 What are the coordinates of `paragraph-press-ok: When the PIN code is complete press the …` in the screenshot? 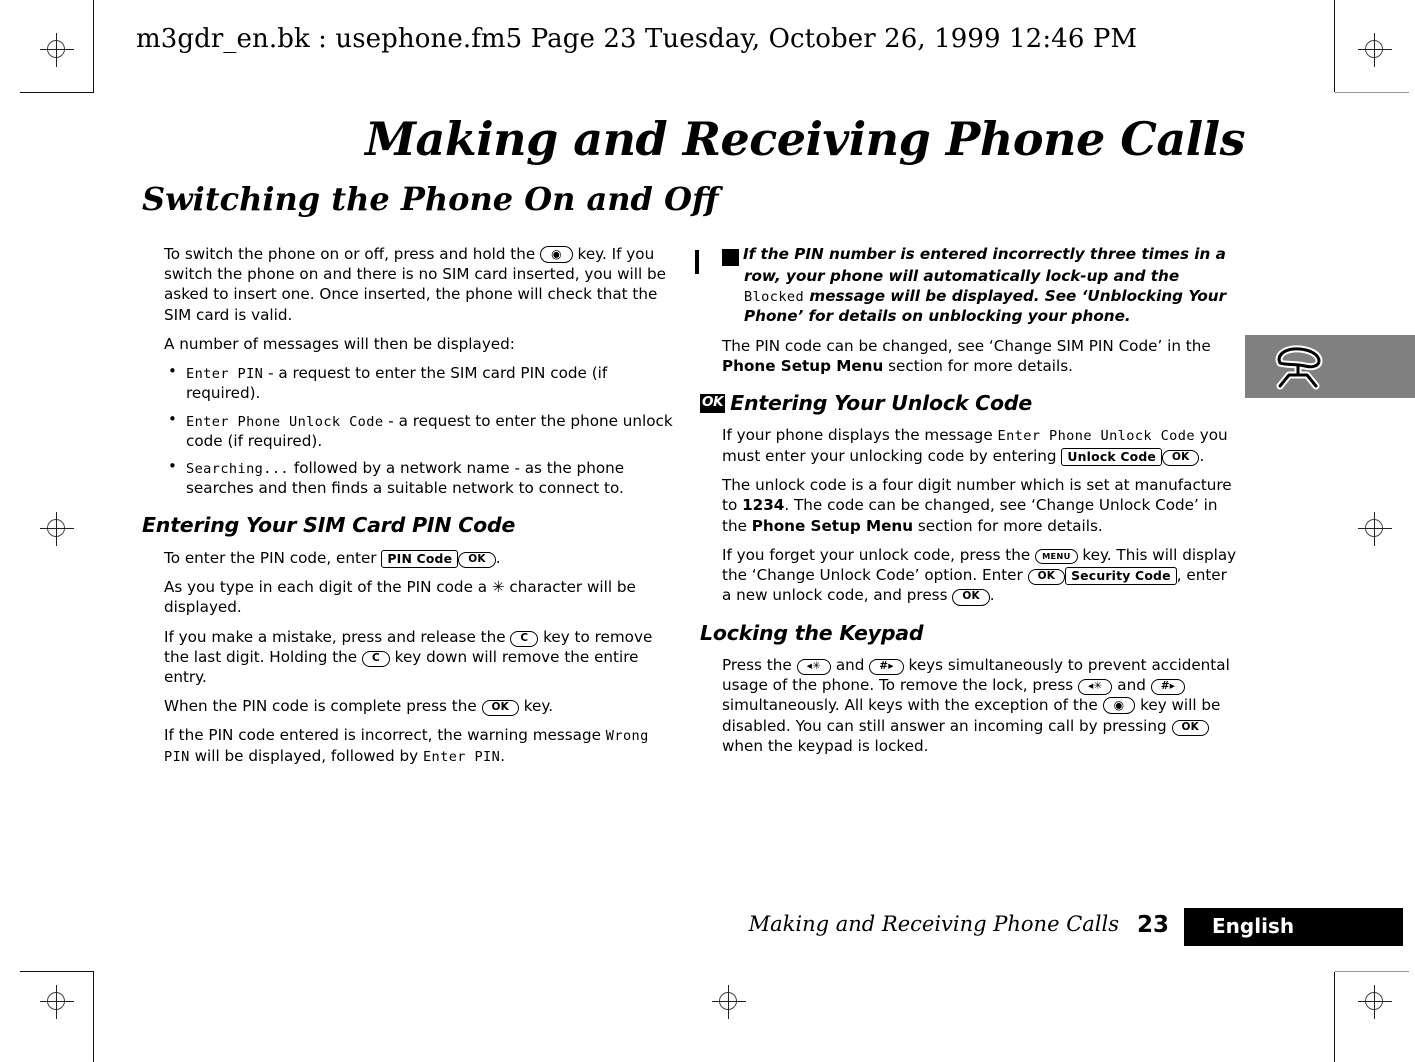 It's located at (423, 706).